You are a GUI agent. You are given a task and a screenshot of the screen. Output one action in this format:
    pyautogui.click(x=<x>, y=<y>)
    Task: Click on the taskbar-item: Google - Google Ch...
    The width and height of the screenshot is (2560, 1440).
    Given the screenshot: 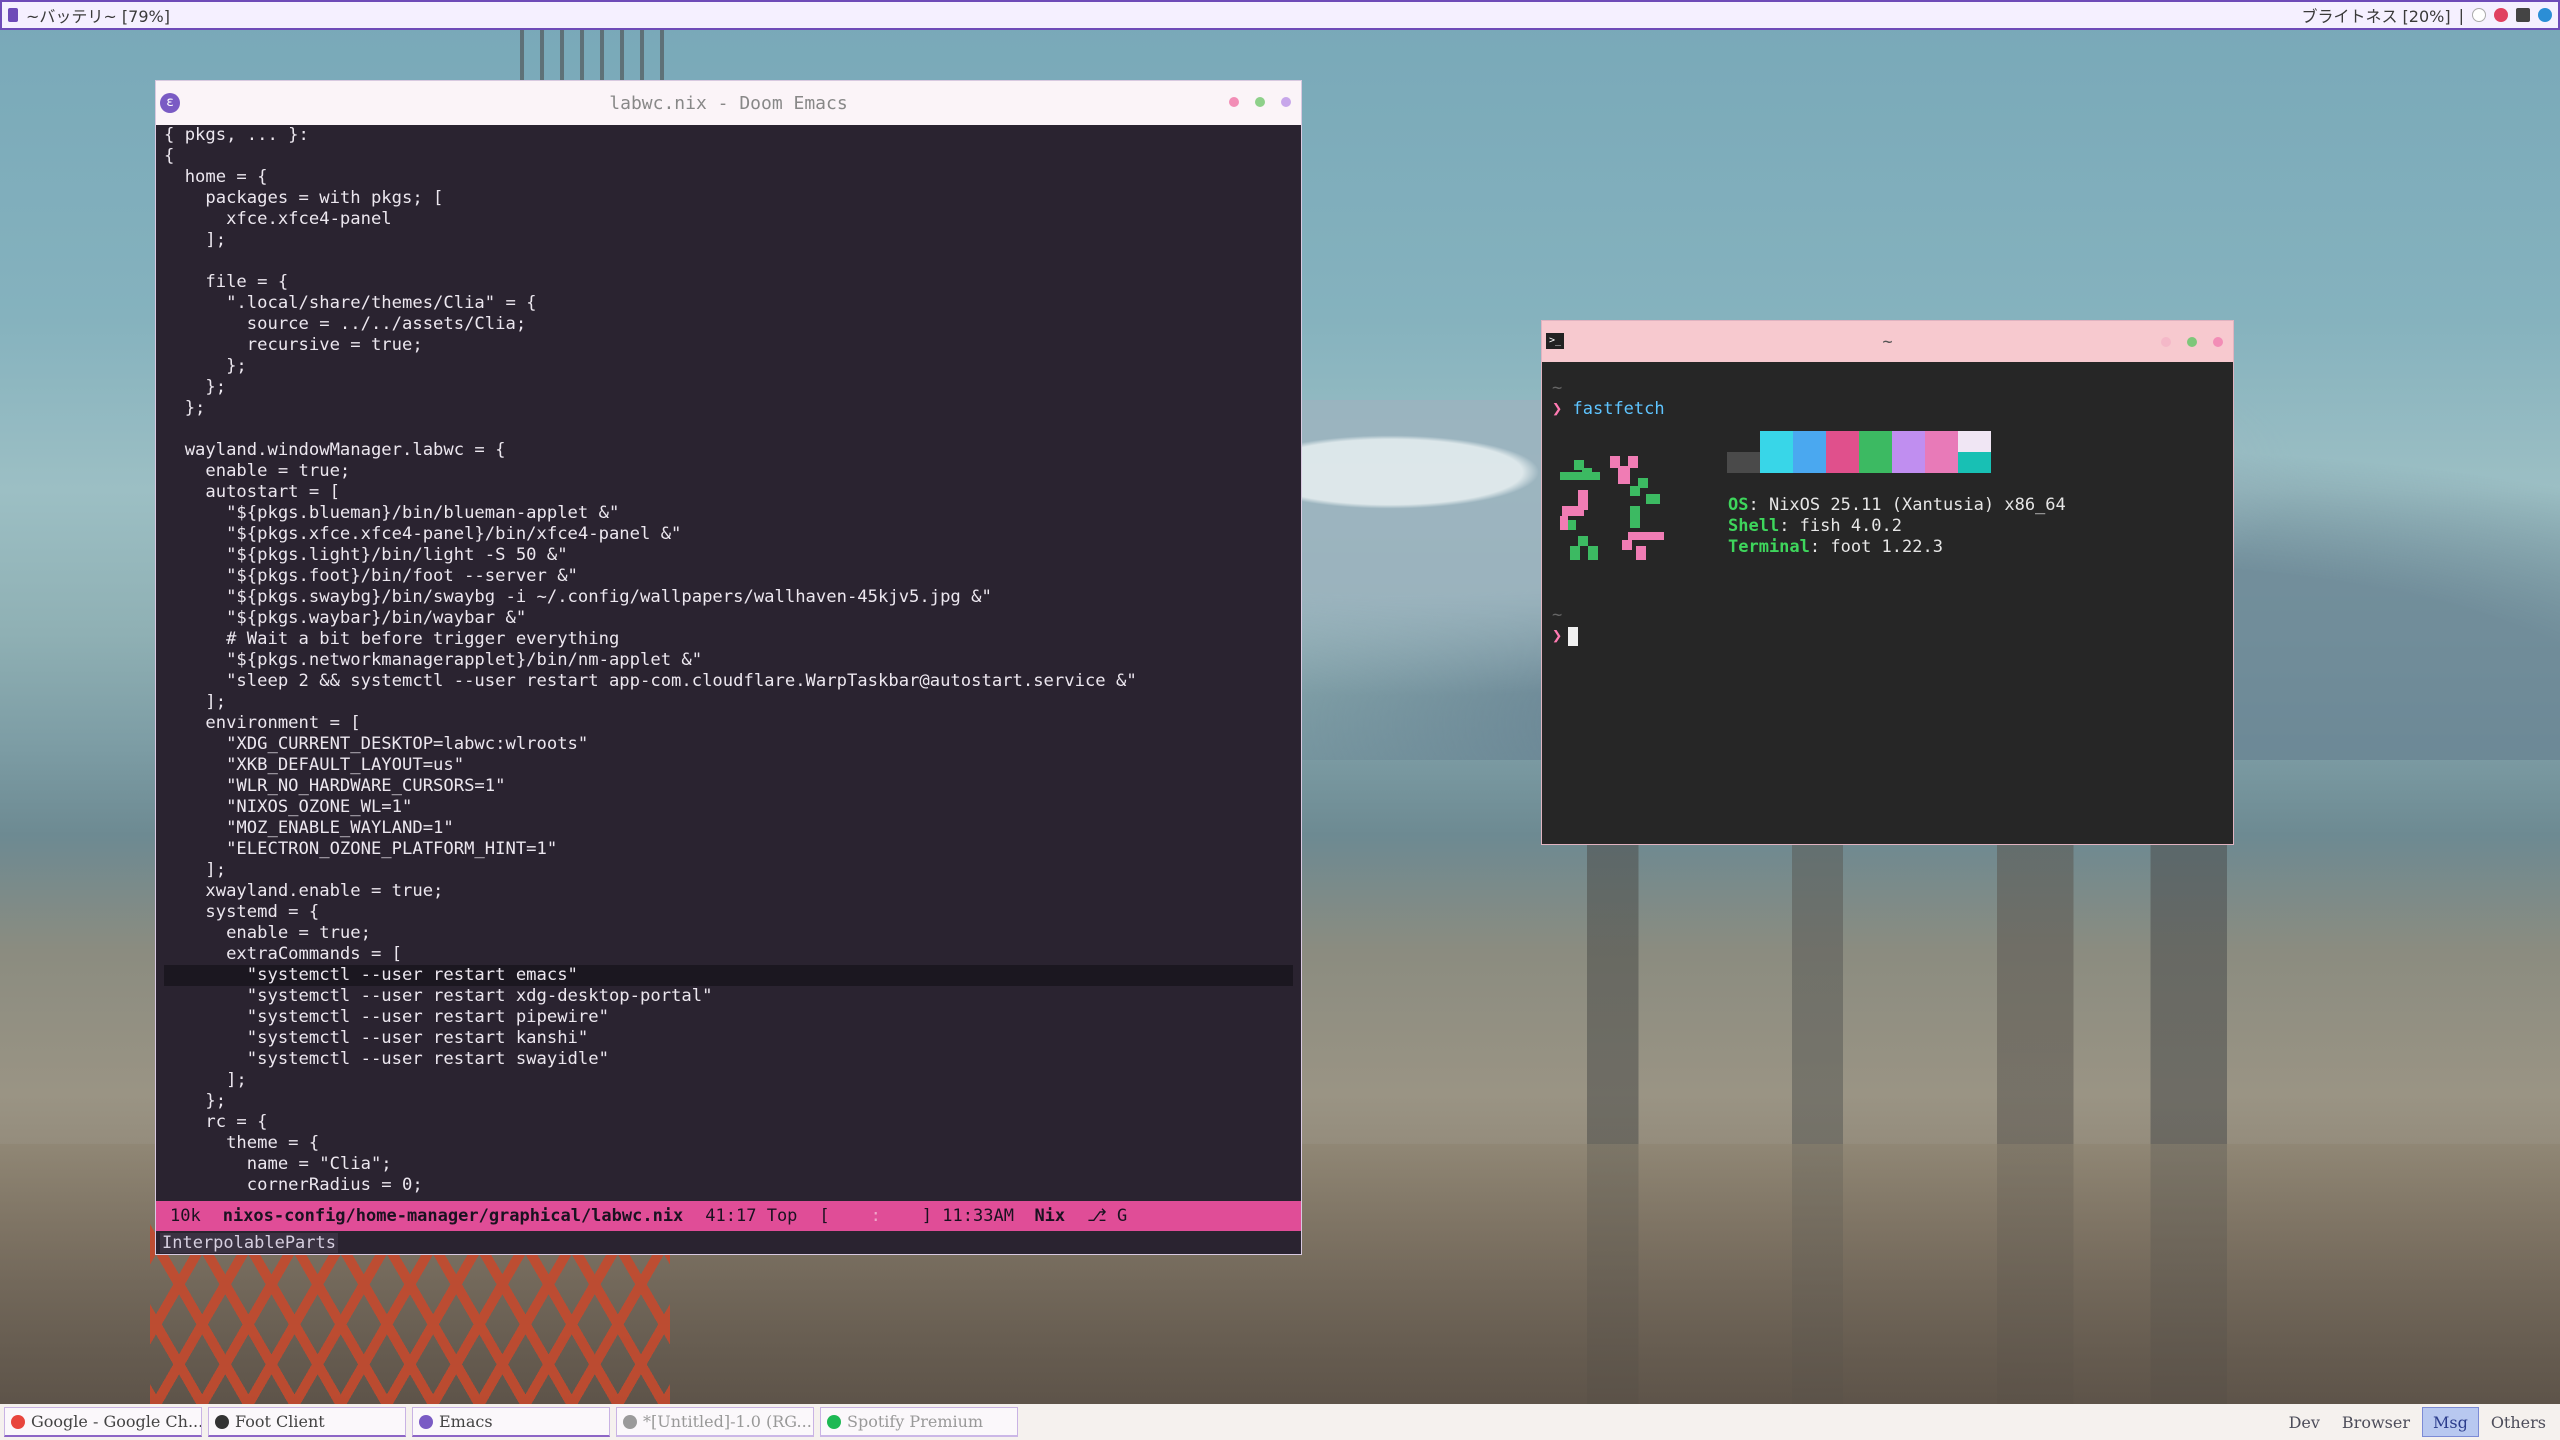 What is the action you would take?
    pyautogui.click(x=103, y=1422)
    